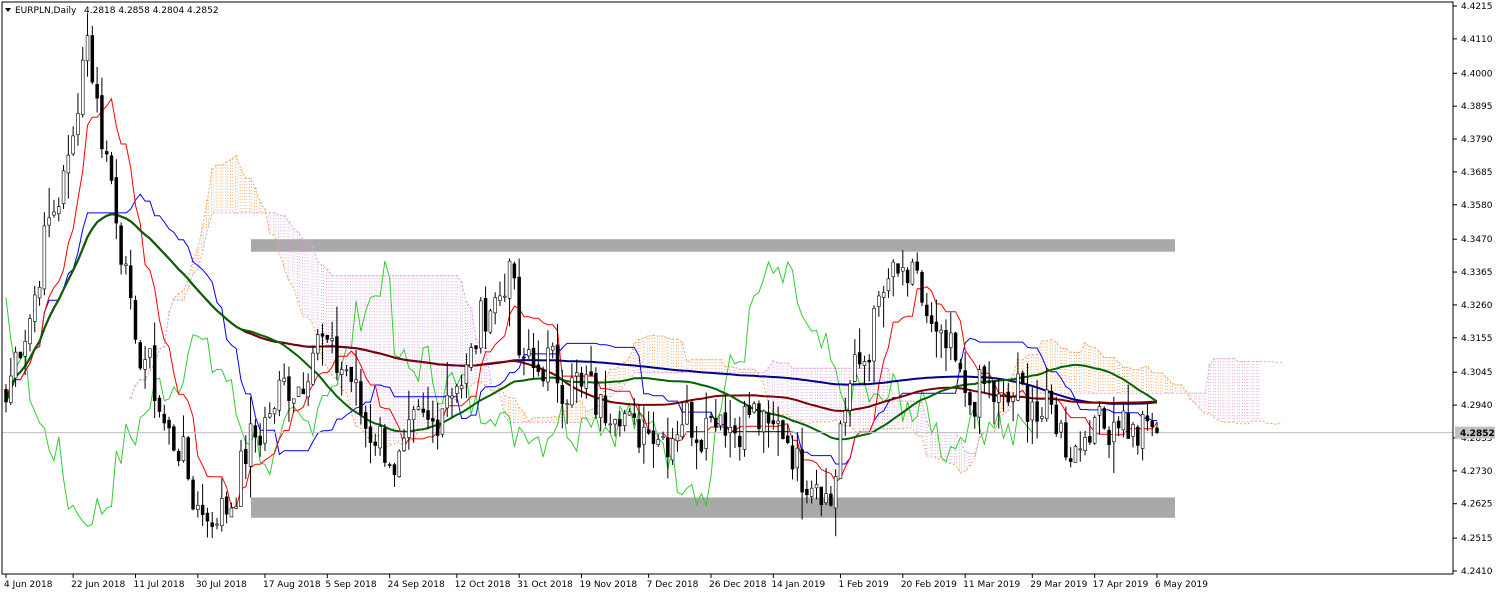  What do you see at coordinates (112, 11) in the screenshot?
I see `chart-header: EURPLN,Daily 4.2818 4.2858 4.2804 4.2852` at bounding box center [112, 11].